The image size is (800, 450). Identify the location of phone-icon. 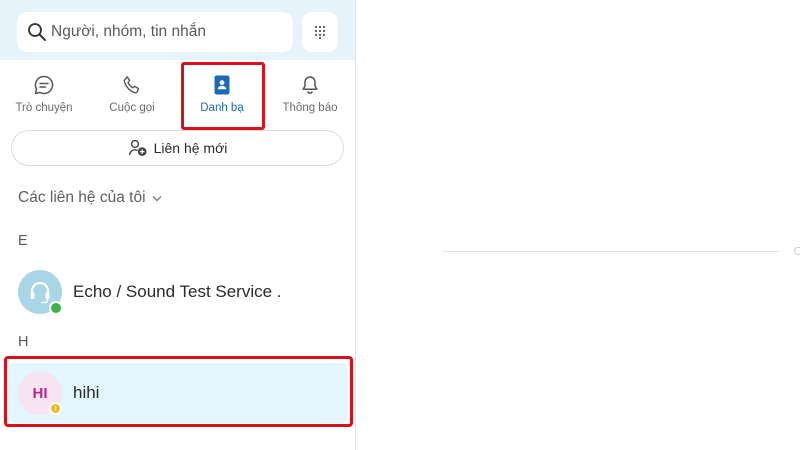
(132, 85).